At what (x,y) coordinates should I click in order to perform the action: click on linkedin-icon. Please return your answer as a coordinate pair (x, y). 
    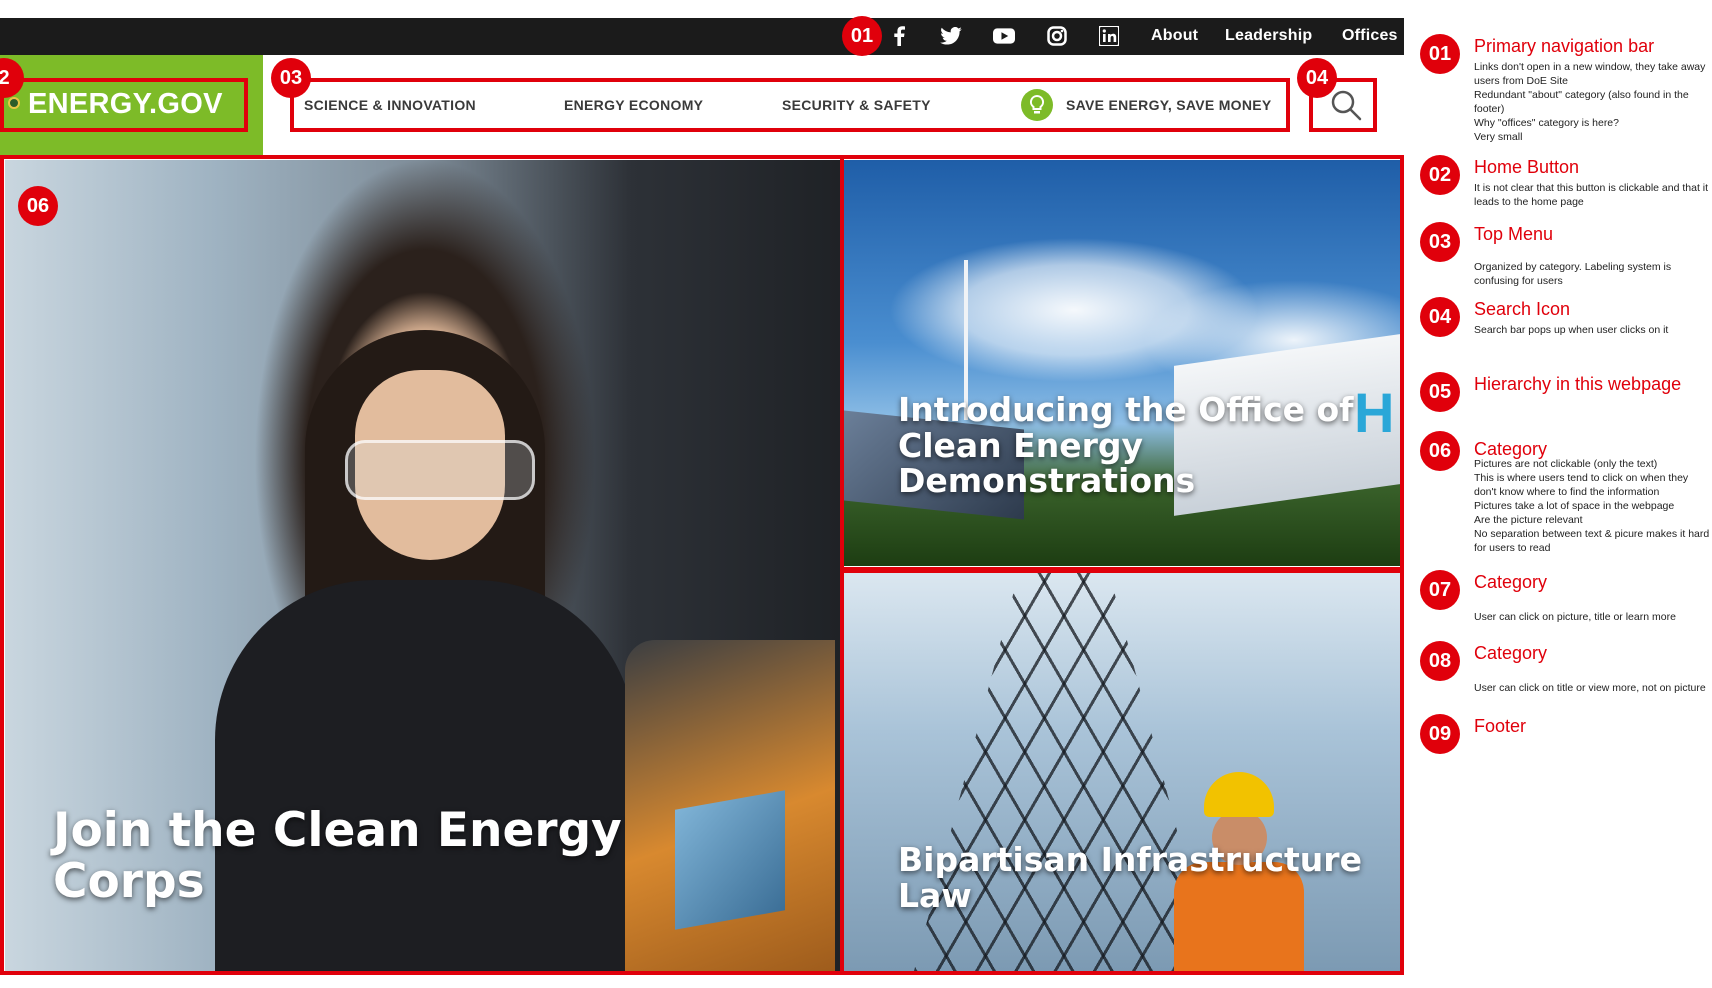
    Looking at the image, I should click on (1109, 36).